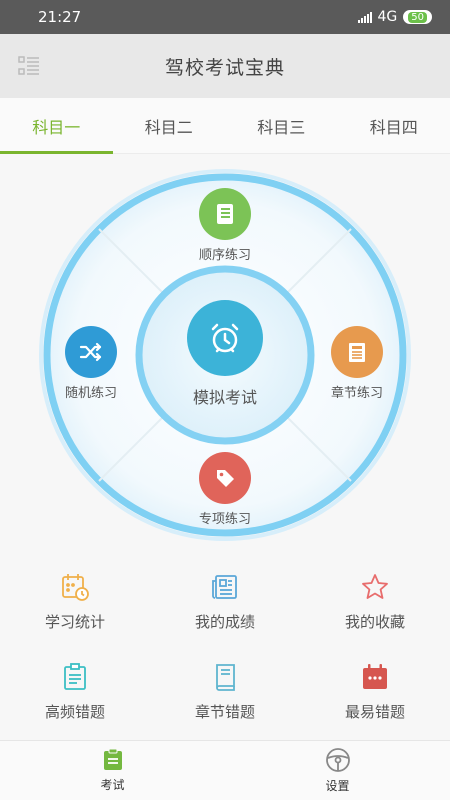 The image size is (450, 800). I want to click on tab-subject-4: 科目四, so click(394, 125).